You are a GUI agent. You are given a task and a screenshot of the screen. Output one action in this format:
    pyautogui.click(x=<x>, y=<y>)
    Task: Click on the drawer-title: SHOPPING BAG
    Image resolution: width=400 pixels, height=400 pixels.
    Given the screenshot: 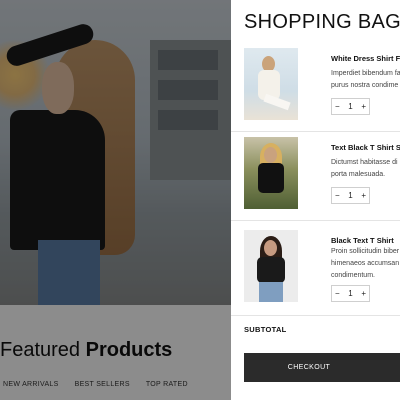 What is the action you would take?
    pyautogui.click(x=322, y=22)
    